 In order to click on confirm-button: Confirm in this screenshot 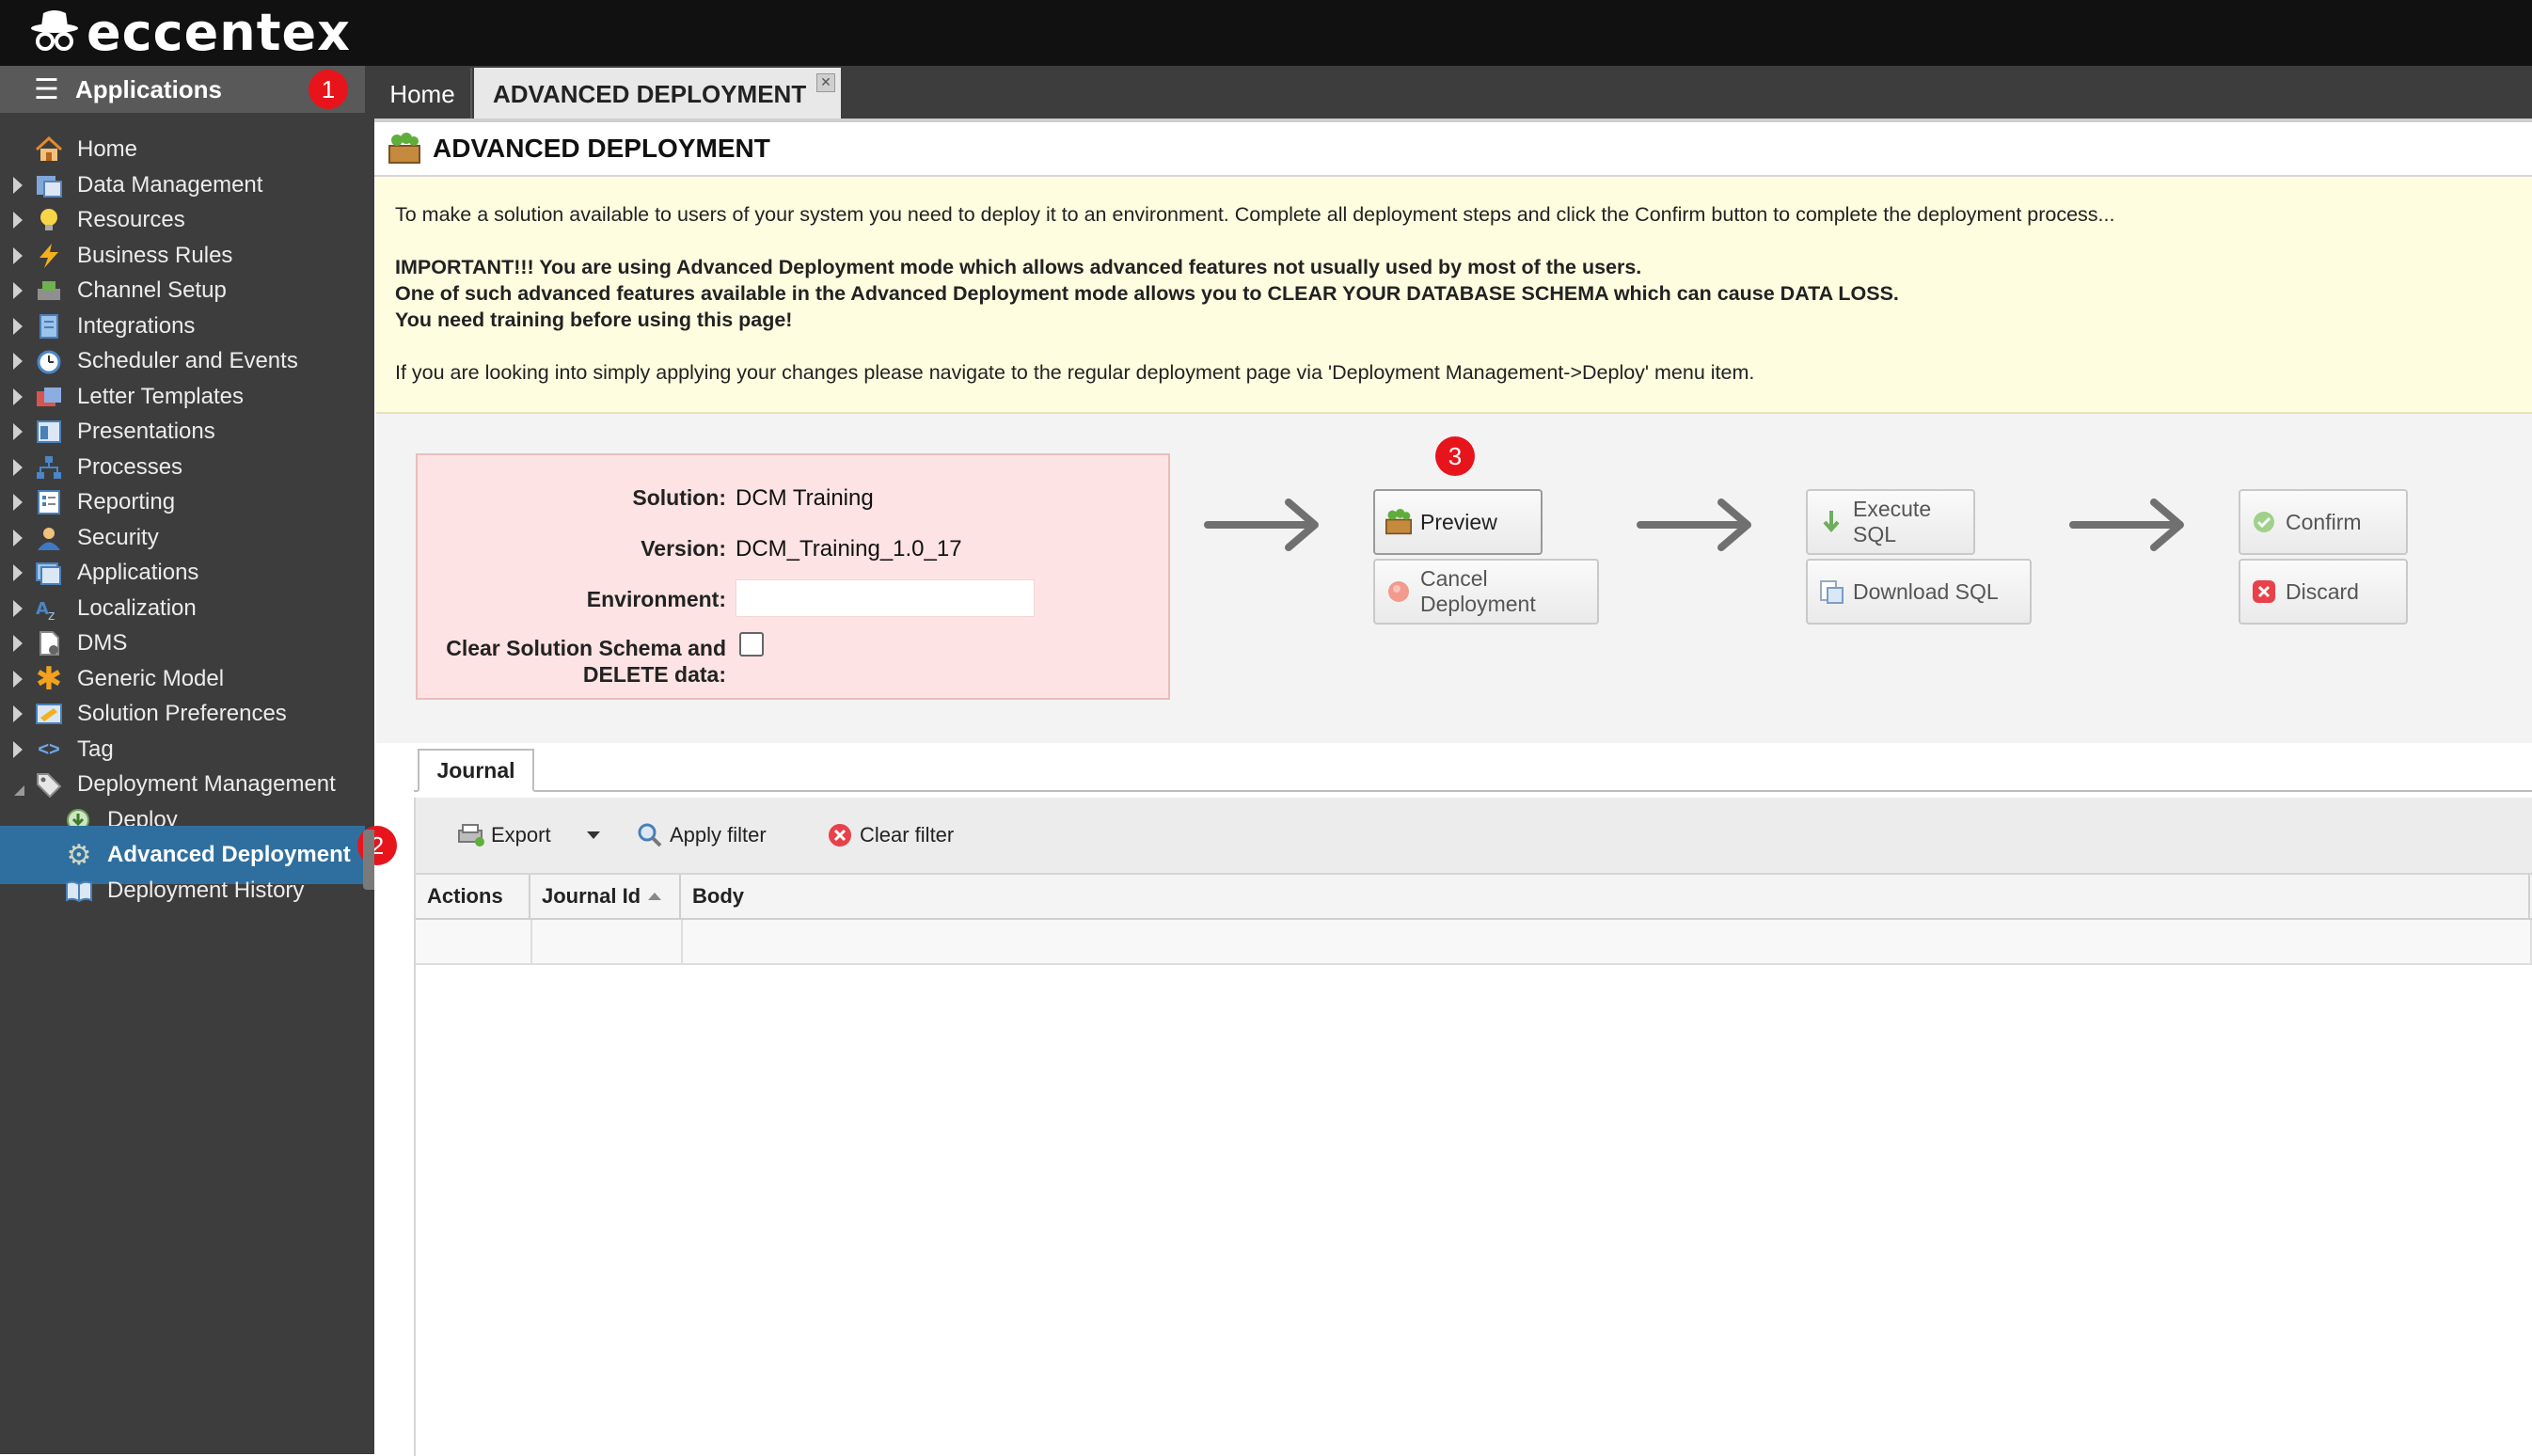, I will do `click(2323, 522)`.